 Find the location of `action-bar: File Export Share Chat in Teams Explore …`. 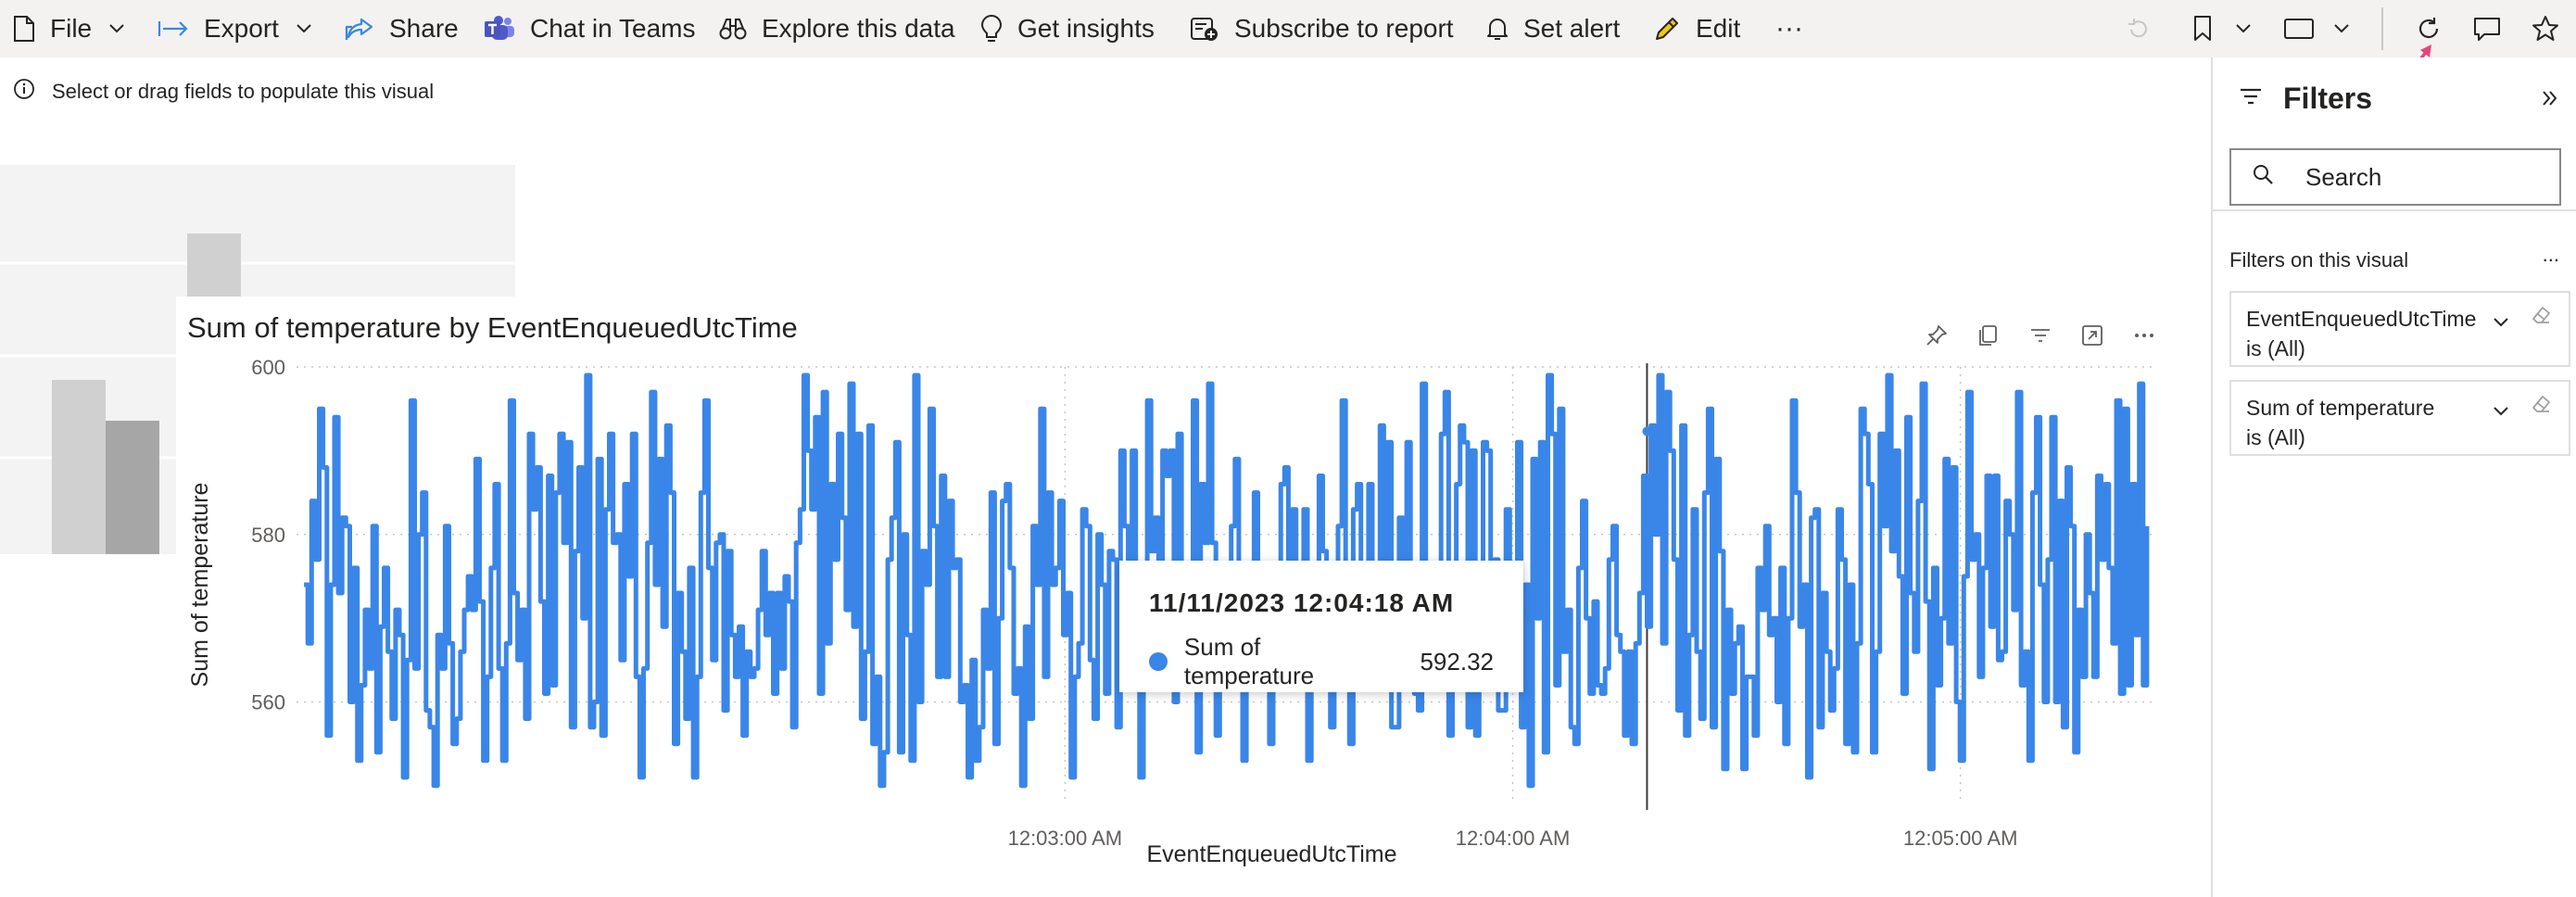

action-bar: File Export Share Chat in Teams Explore … is located at coordinates (1288, 29).